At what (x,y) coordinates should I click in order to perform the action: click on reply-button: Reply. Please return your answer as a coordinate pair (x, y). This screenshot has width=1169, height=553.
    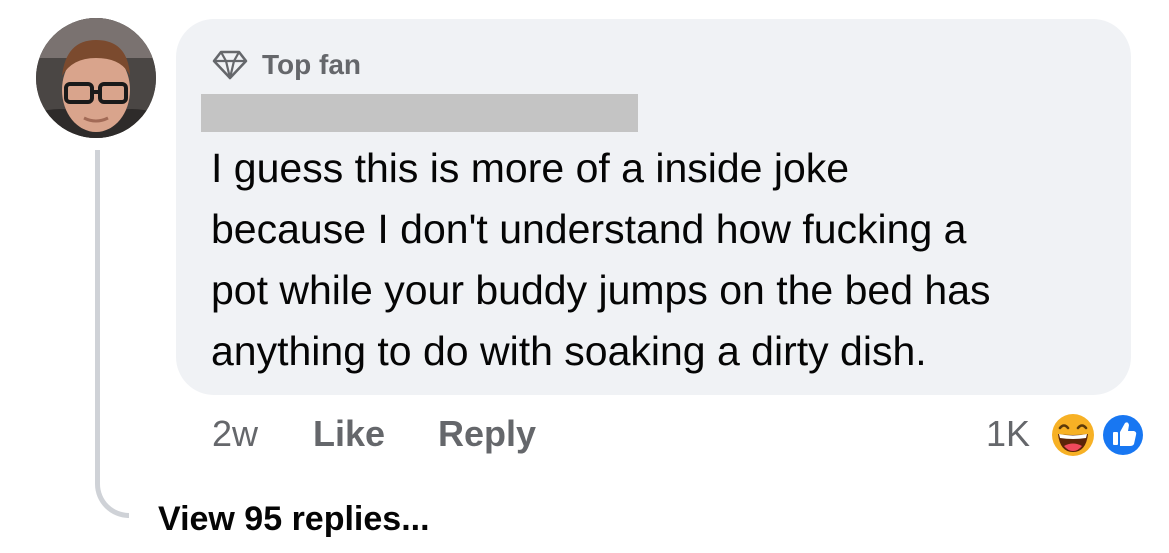
    Looking at the image, I should click on (487, 434).